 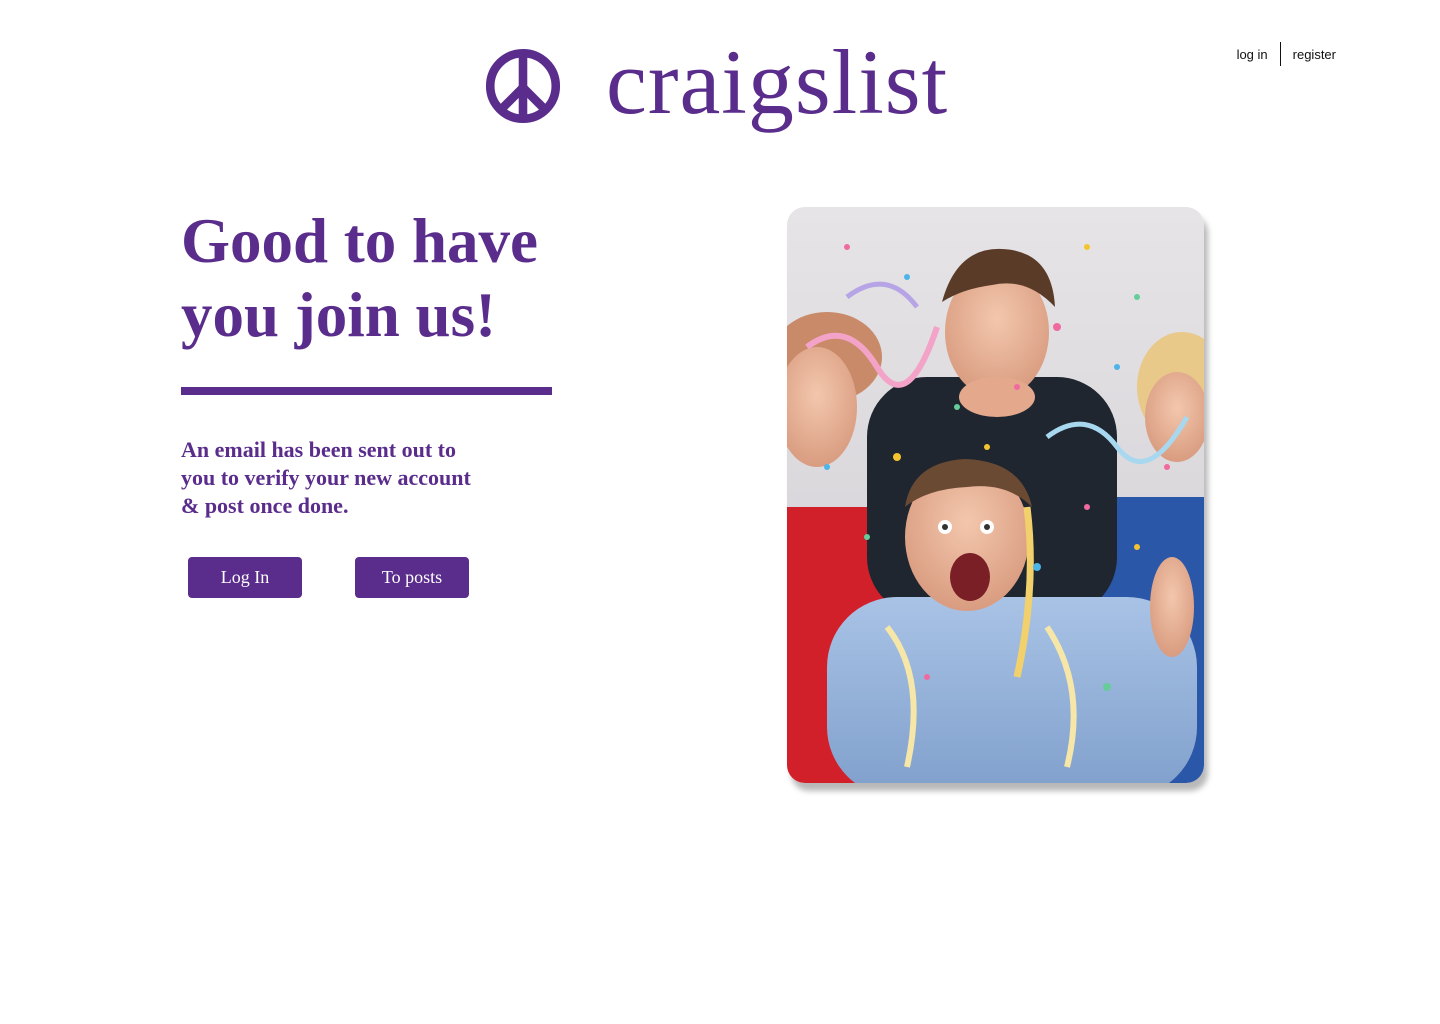 What do you see at coordinates (360, 278) in the screenshot?
I see `page-title: Good to have you join us!` at bounding box center [360, 278].